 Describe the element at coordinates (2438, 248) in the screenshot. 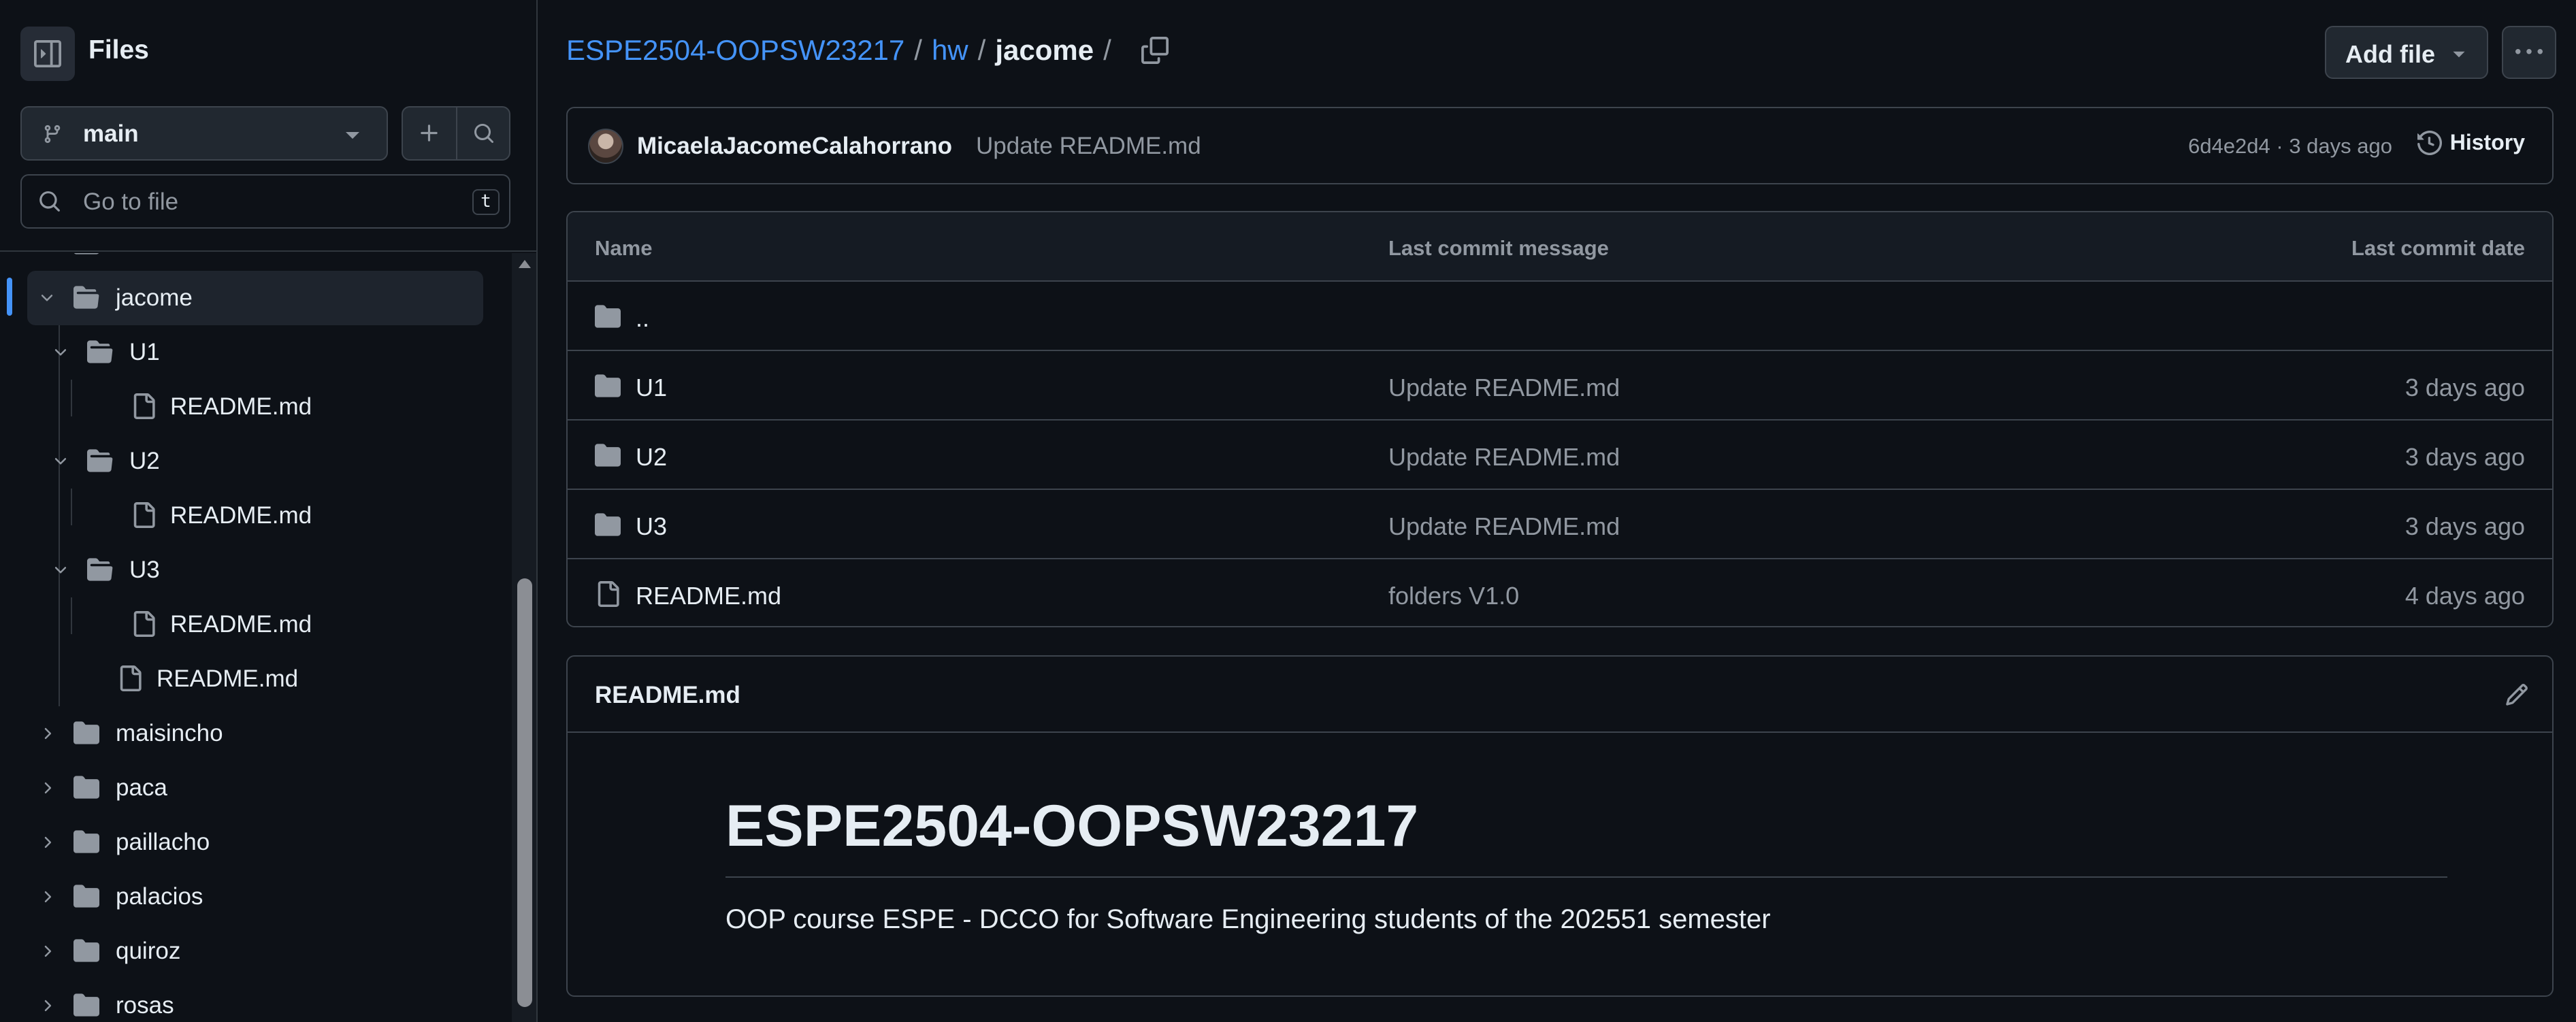

I see `column-header-date: Last commit date` at that location.